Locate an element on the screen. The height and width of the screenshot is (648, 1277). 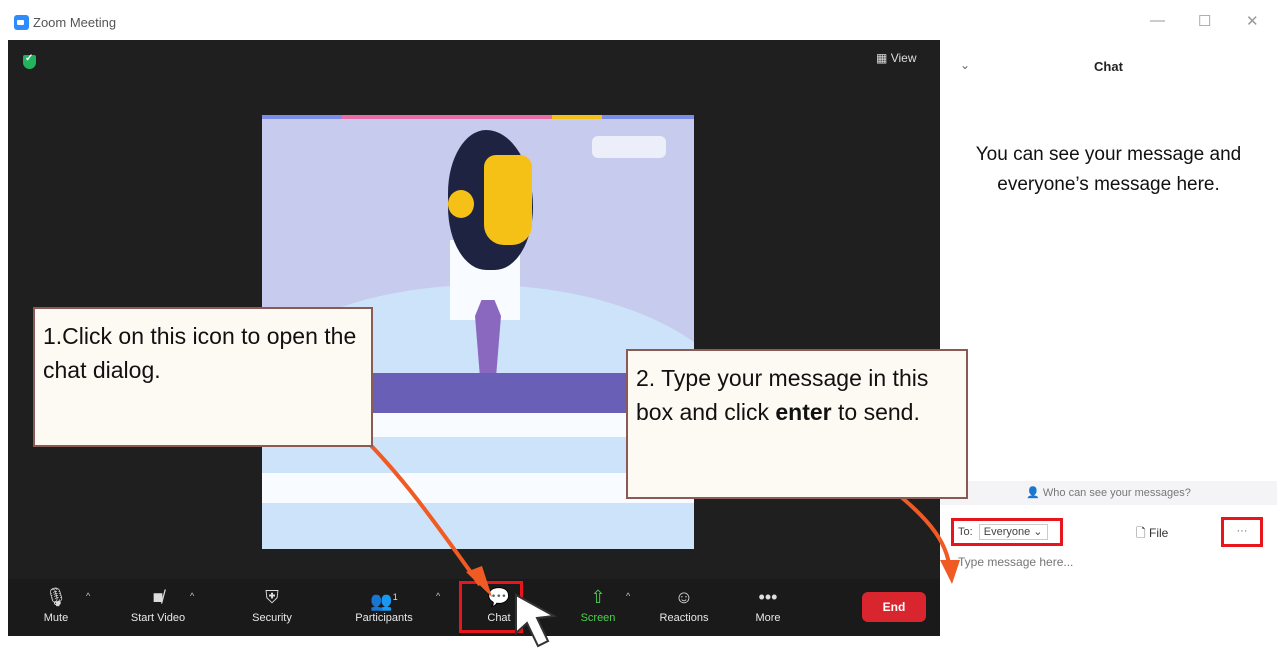
security-label: Security is located at coordinates (272, 618).